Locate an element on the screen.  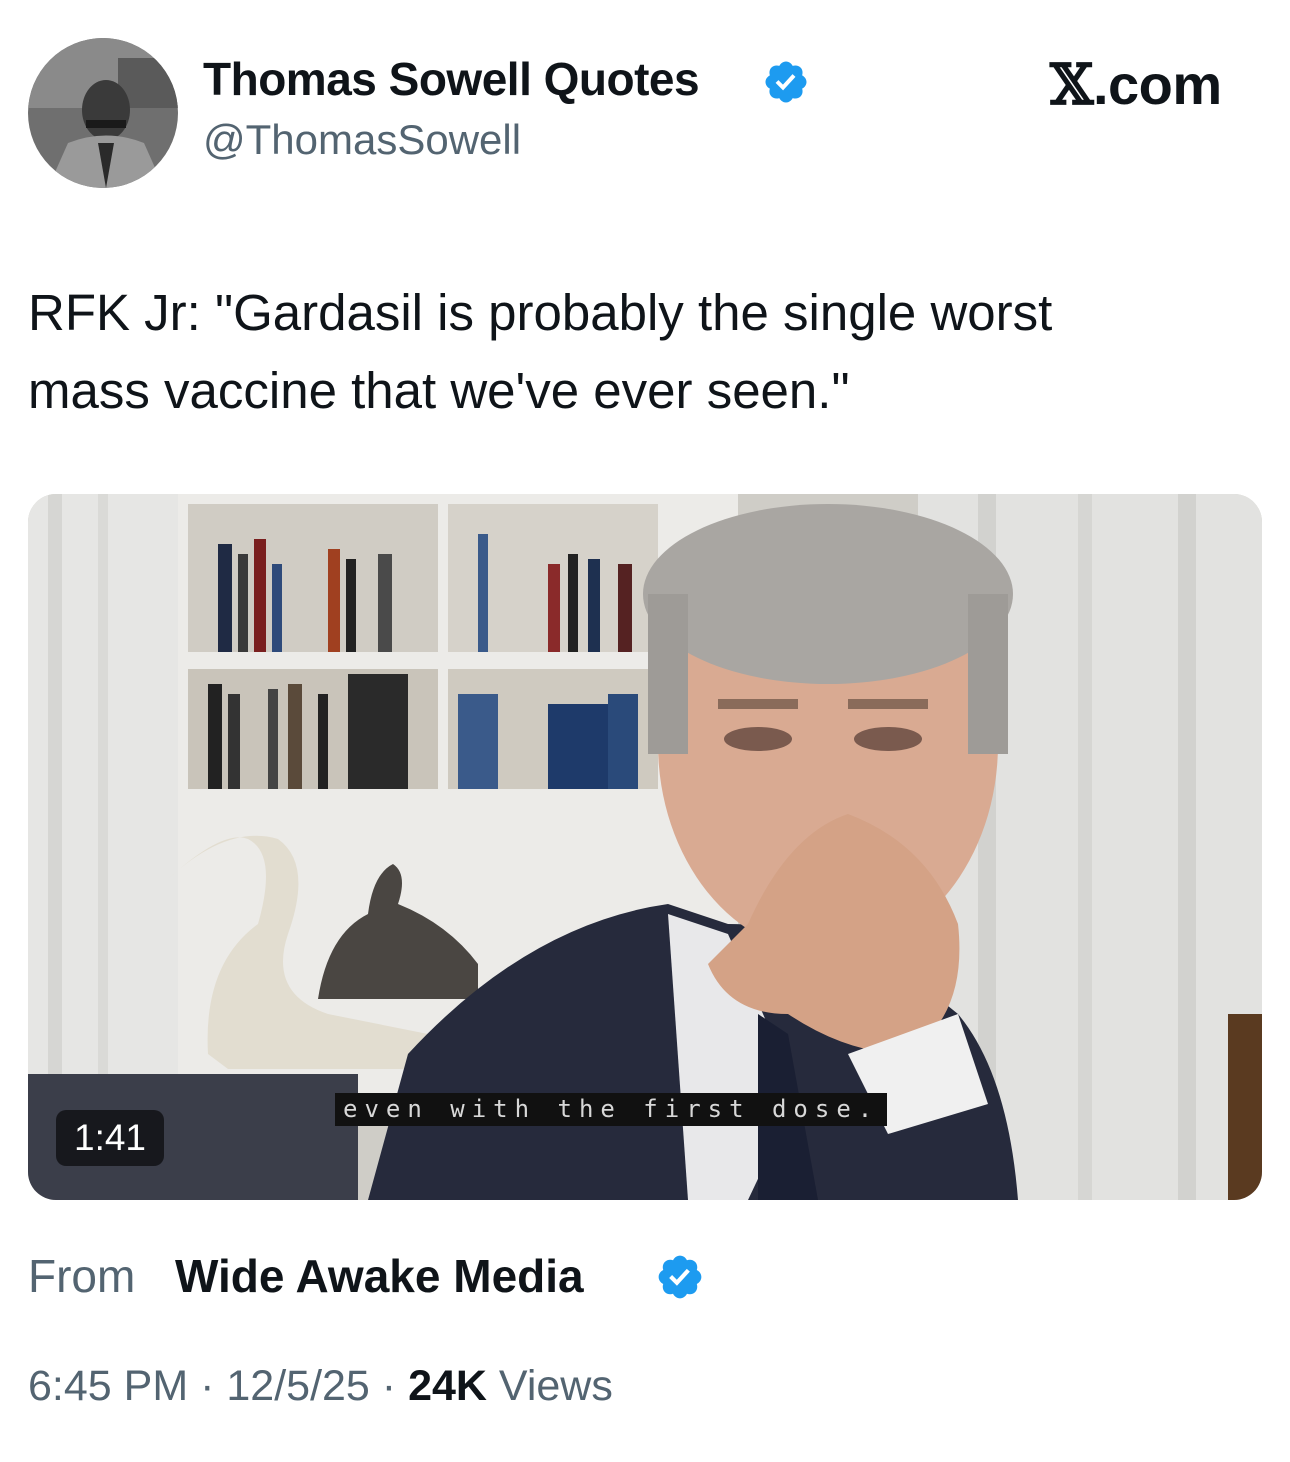
source-prefix: From is located at coordinates (82, 1276).